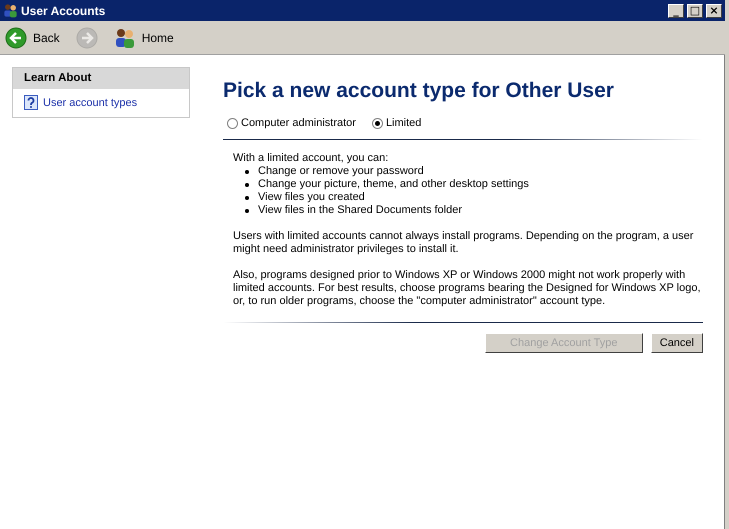  I want to click on bullet-text: Change your picture, theme, and other desktop settings, so click(393, 184).